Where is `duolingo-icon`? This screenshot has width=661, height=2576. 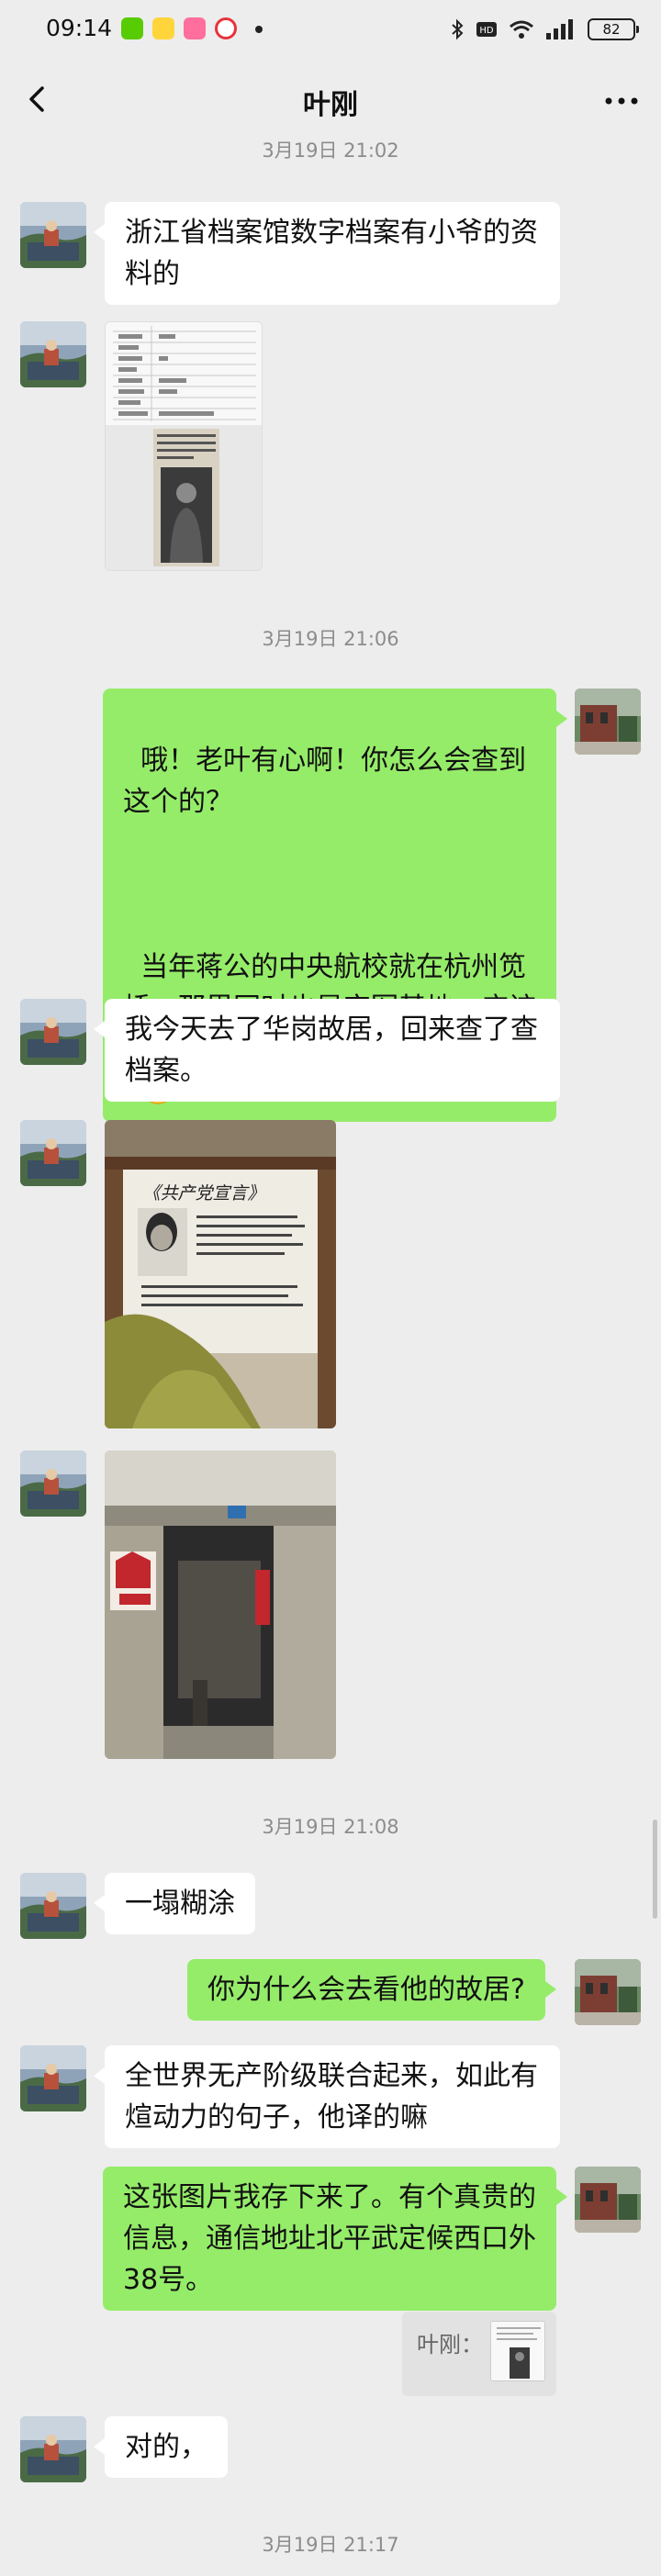 duolingo-icon is located at coordinates (132, 28).